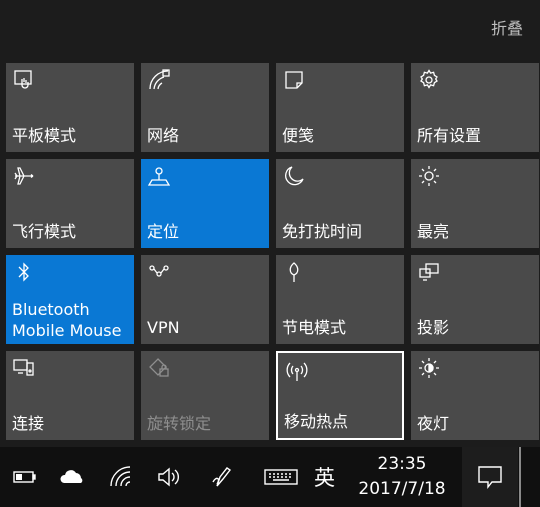 This screenshot has height=507, width=540. Describe the element at coordinates (402, 477) in the screenshot. I see `clock: 23:35 2017/7/18` at that location.